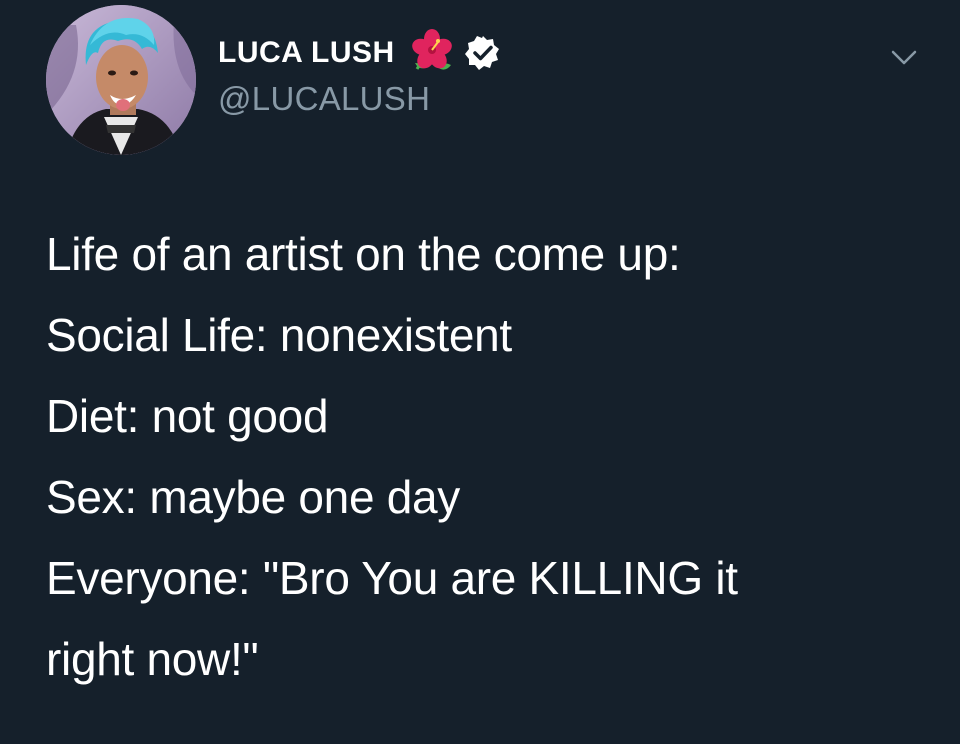 Image resolution: width=960 pixels, height=744 pixels. Describe the element at coordinates (392, 578) in the screenshot. I see `tweet-line: Everyone: "Bro You are KILLING it` at that location.